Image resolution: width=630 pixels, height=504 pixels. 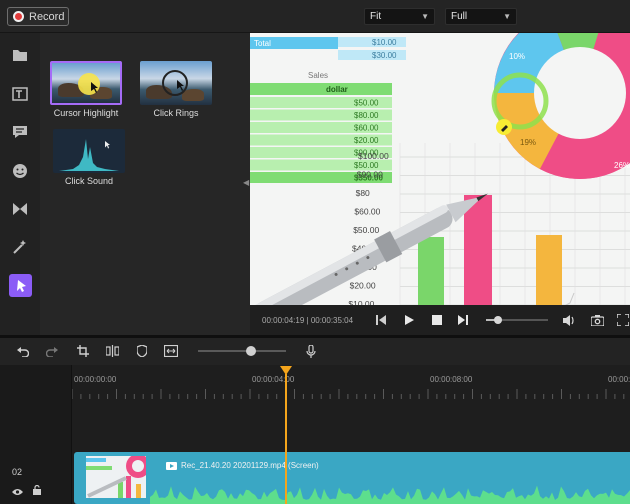 What do you see at coordinates (366, 115) in the screenshot?
I see `sales-value: $80.00` at bounding box center [366, 115].